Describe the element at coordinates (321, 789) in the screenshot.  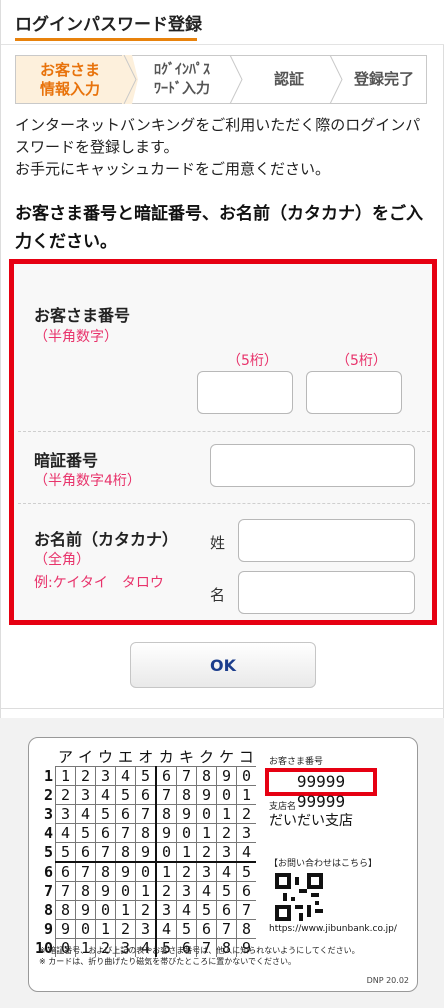
I see `card-customer-number: 99999 99999` at that location.